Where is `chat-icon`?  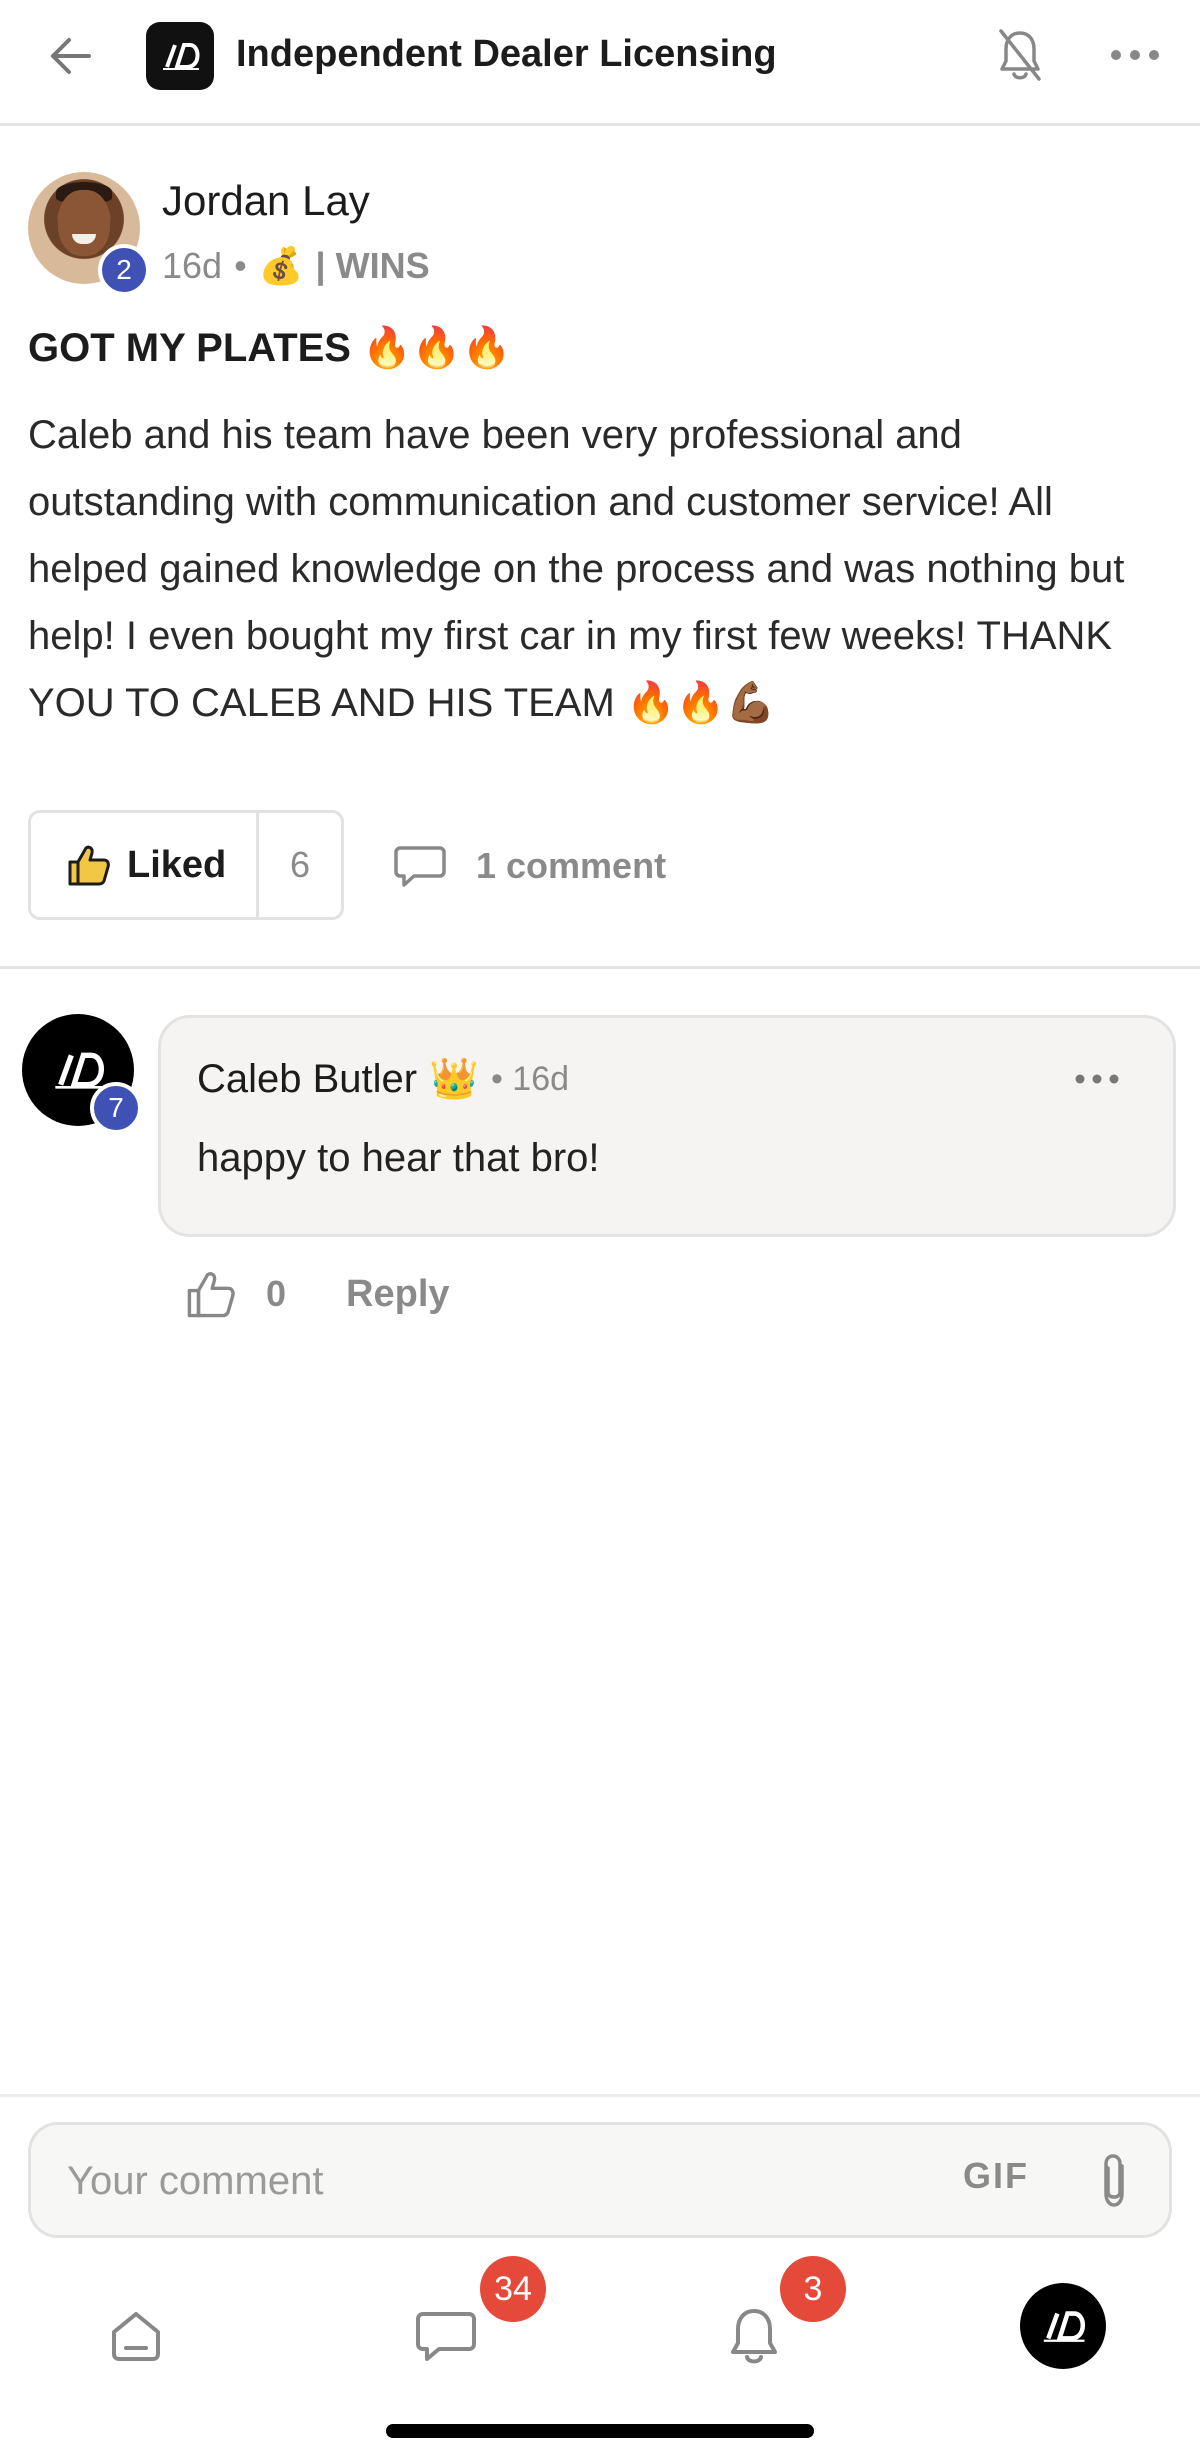 chat-icon is located at coordinates (446, 2336).